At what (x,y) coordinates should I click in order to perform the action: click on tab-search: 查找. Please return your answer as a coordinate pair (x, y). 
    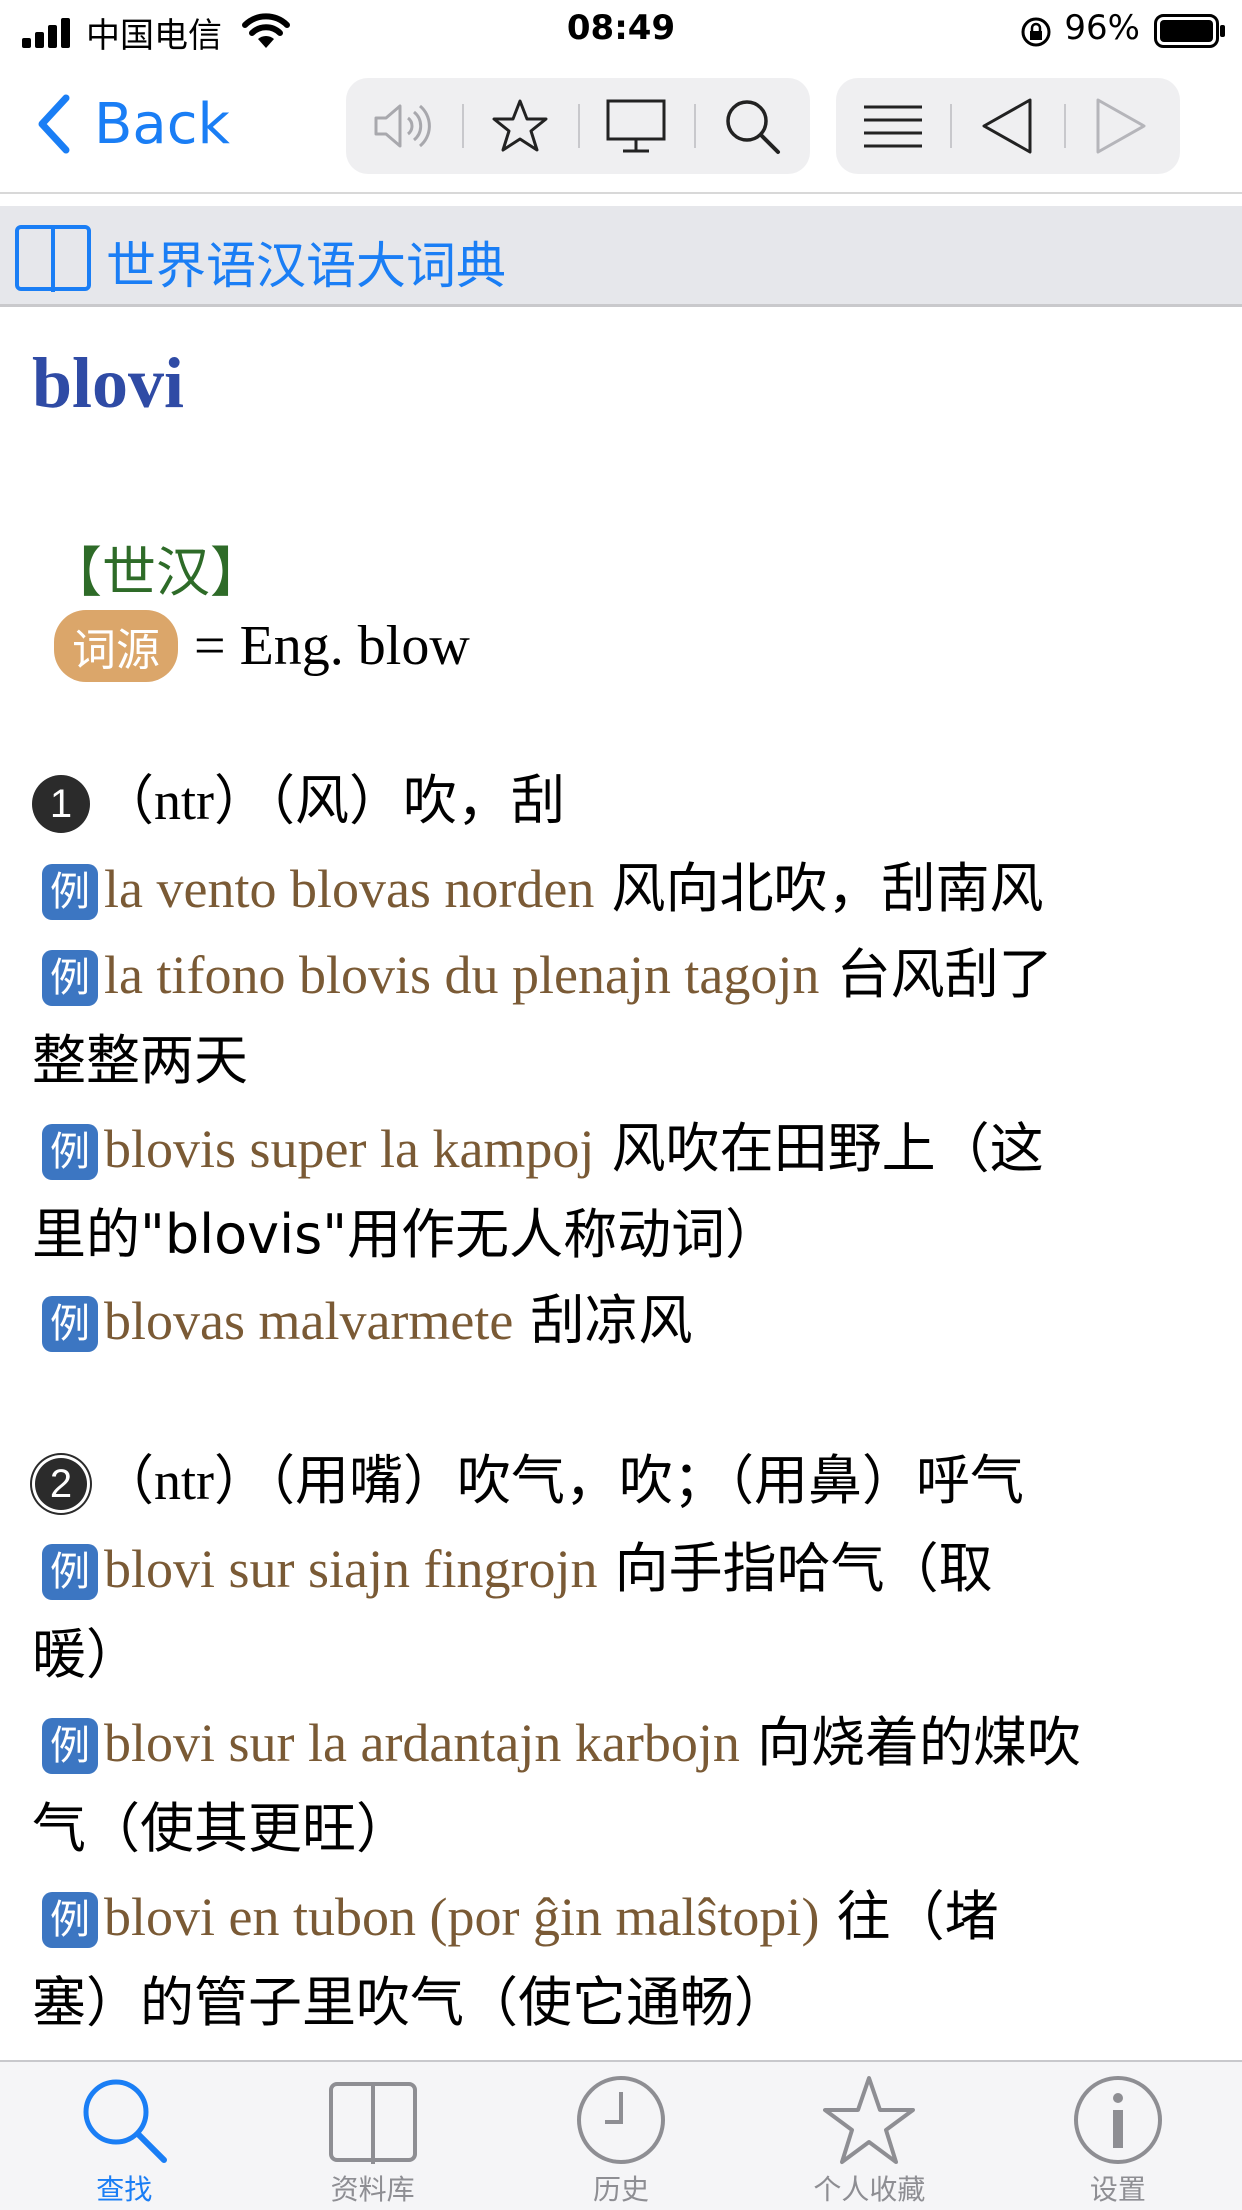
    Looking at the image, I should click on (124, 2136).